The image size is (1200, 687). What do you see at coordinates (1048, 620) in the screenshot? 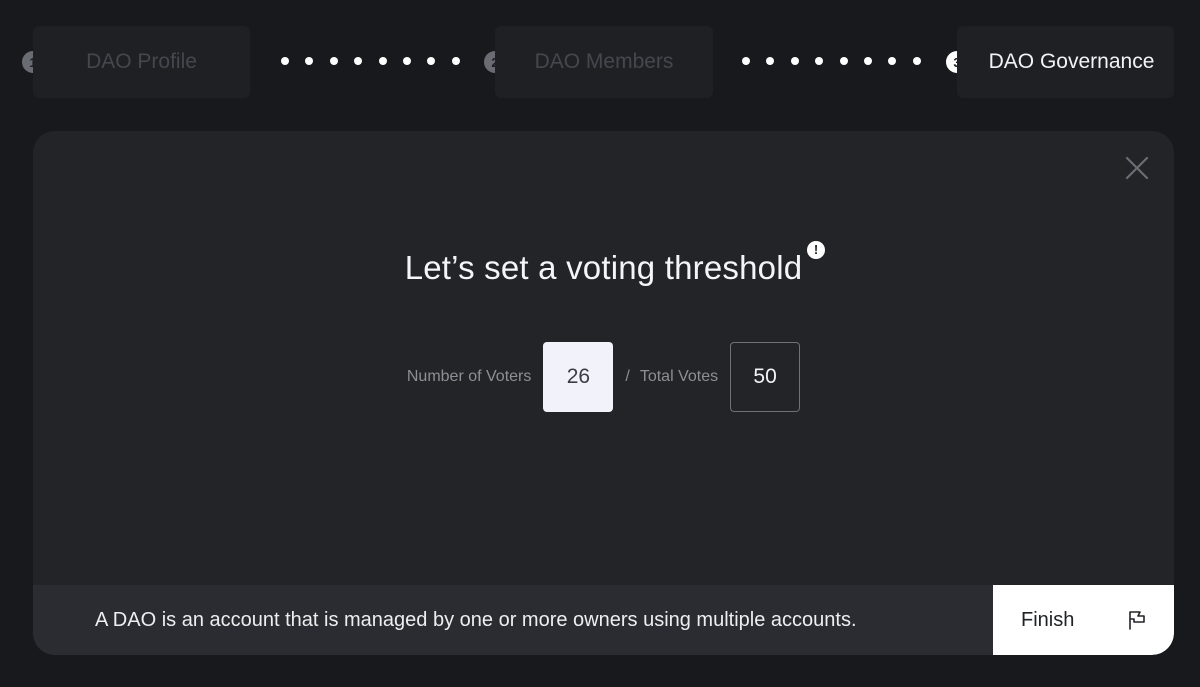
I see `finish-label: Finish` at bounding box center [1048, 620].